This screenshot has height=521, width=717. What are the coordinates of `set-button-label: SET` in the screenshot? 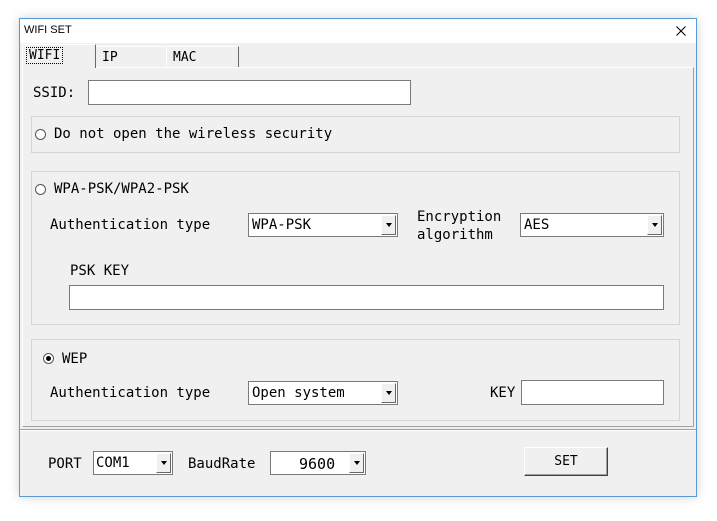 It's located at (566, 461).